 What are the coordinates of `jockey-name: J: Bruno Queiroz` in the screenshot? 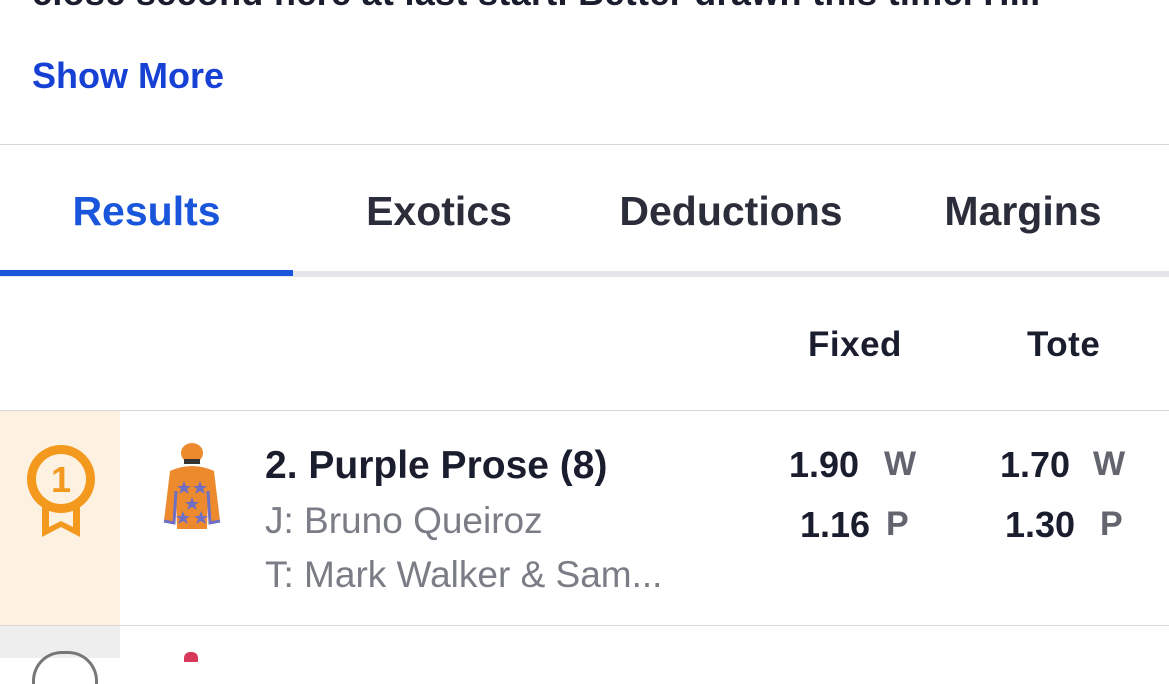 It's located at (404, 520).